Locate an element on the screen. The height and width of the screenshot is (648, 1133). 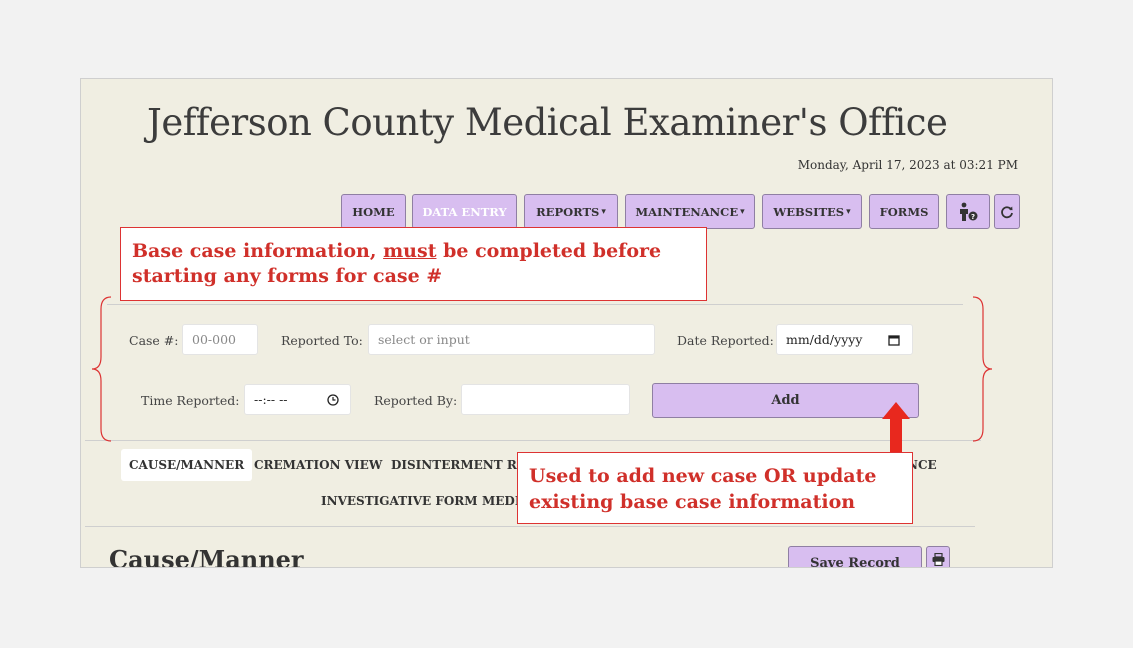
case-number-input: 00-000 is located at coordinates (220, 339).